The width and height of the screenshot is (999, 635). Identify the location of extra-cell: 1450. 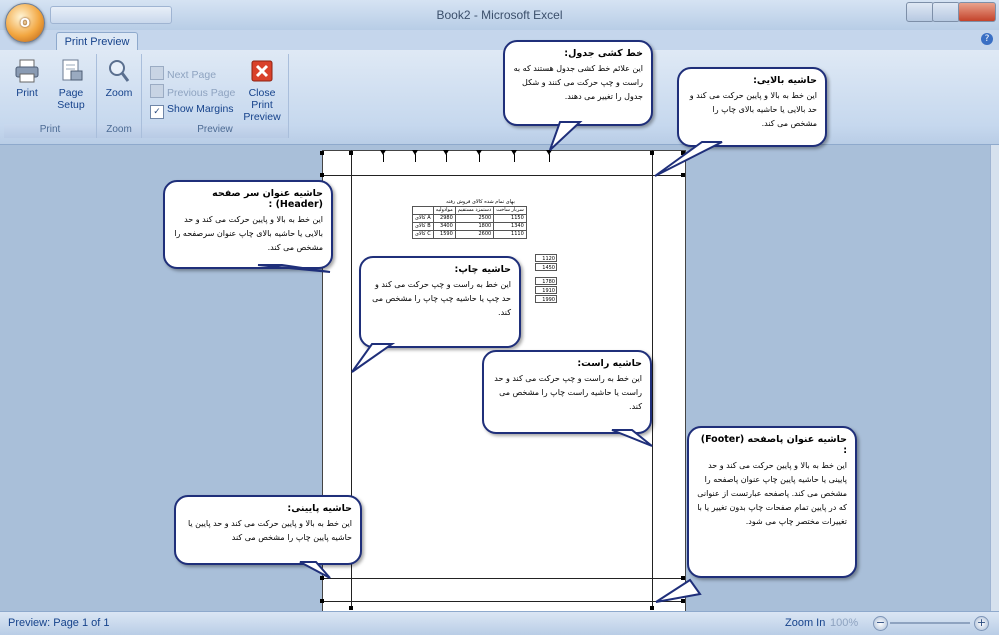
(546, 267).